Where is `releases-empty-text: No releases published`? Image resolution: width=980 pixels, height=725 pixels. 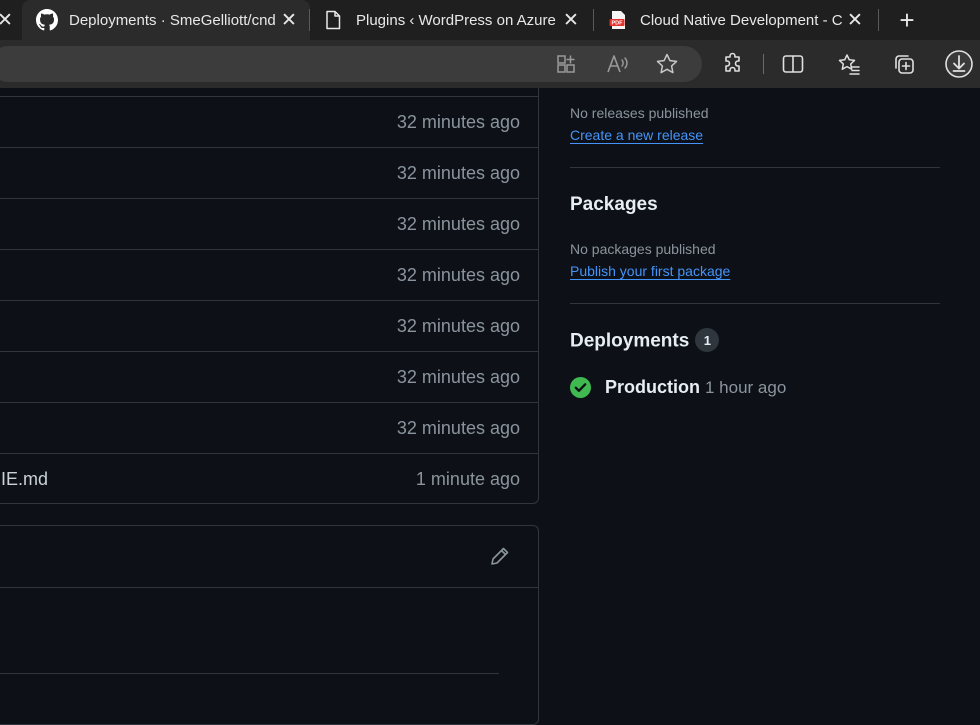
releases-empty-text: No releases published is located at coordinates (639, 113).